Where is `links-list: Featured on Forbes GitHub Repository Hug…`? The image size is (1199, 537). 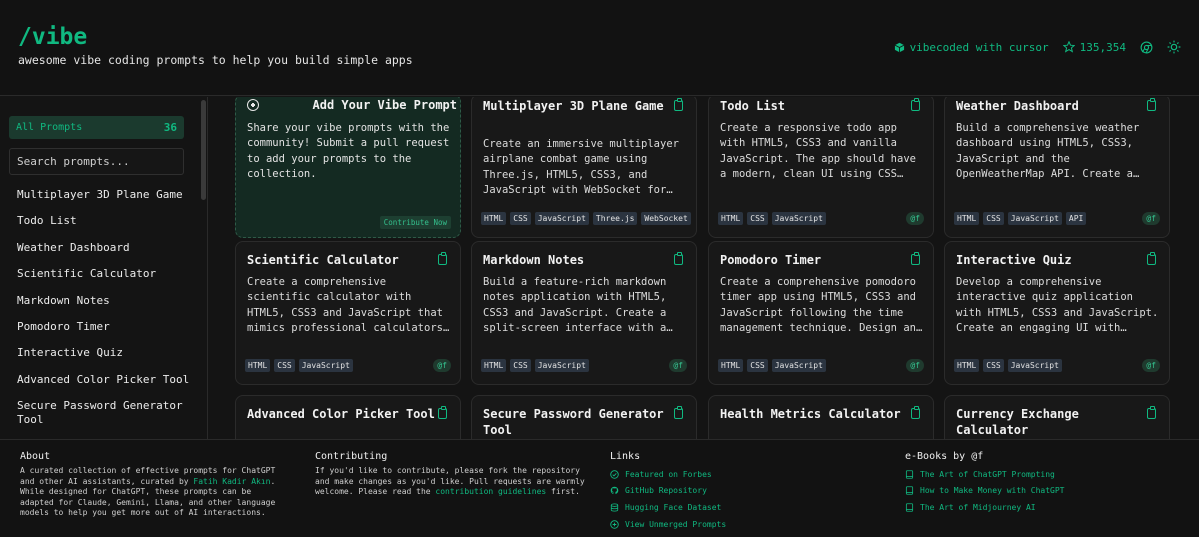 links-list: Featured on Forbes GitHub Repository Hug… is located at coordinates (740, 499).